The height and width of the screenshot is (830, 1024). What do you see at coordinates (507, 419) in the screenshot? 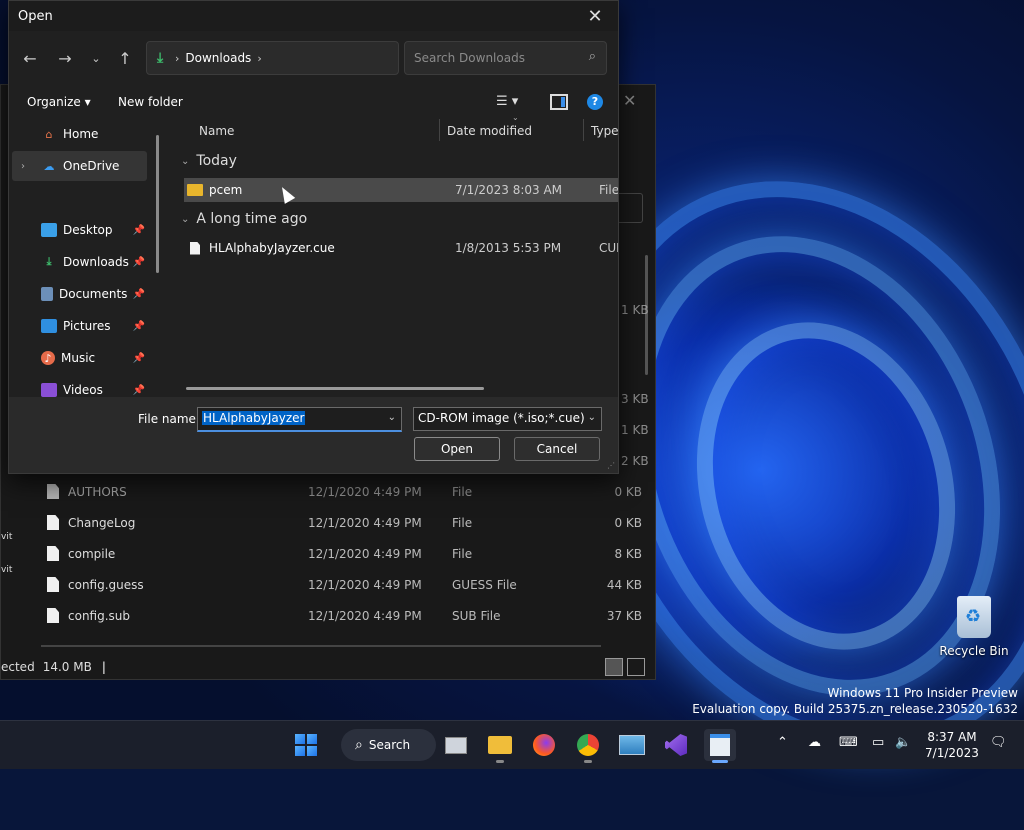
I see `file-type-select: CD-ROM image (*.iso;*.cue) ⌄` at bounding box center [507, 419].